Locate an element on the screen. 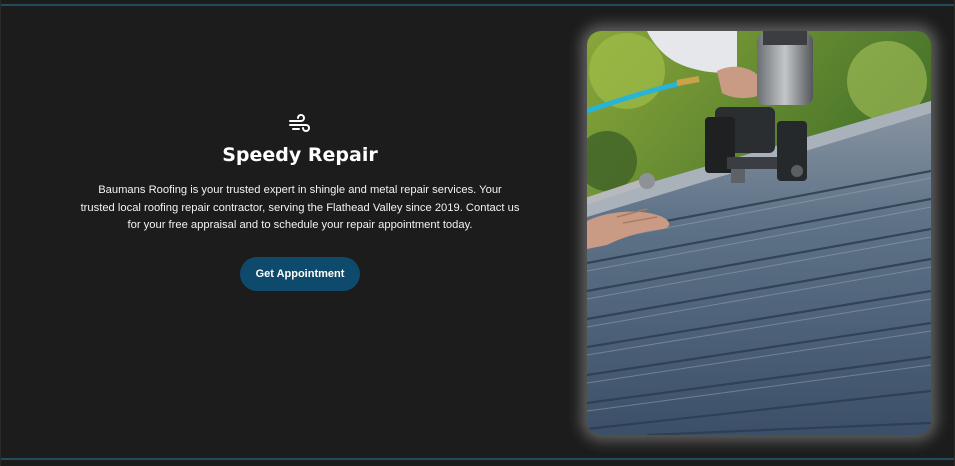  wind-icon is located at coordinates (299, 123).